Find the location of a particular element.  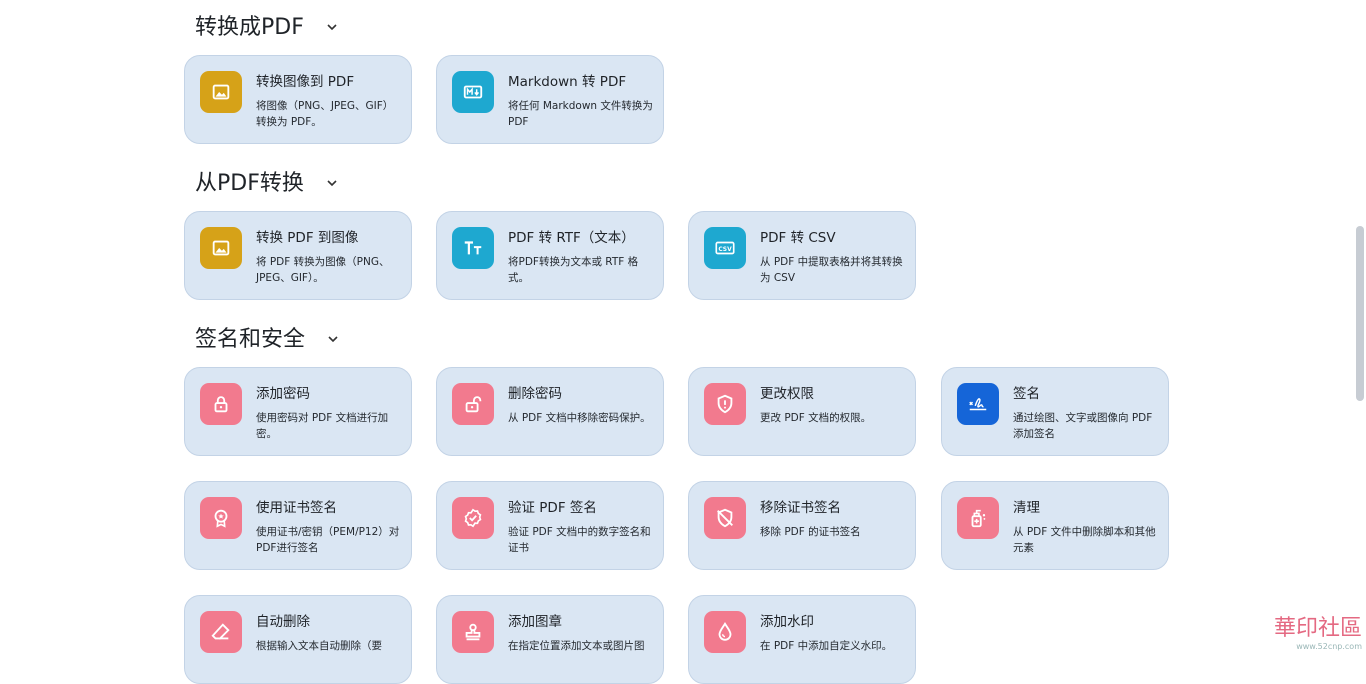

card-title: 清理 is located at coordinates (1026, 508).